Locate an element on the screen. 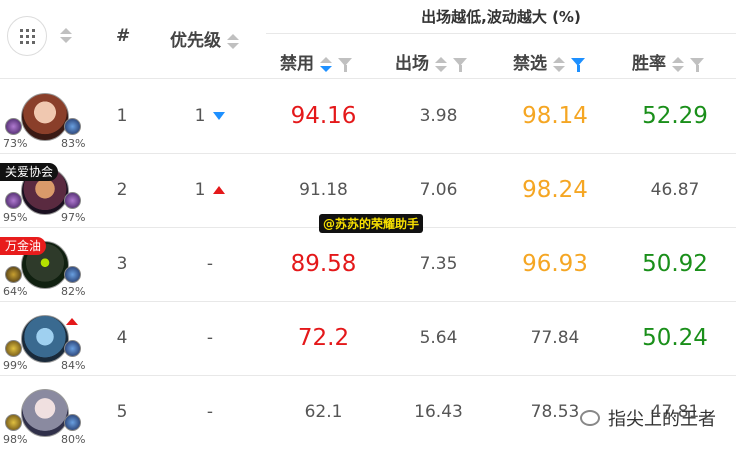  winrate-cell: 46.87 is located at coordinates (675, 190).